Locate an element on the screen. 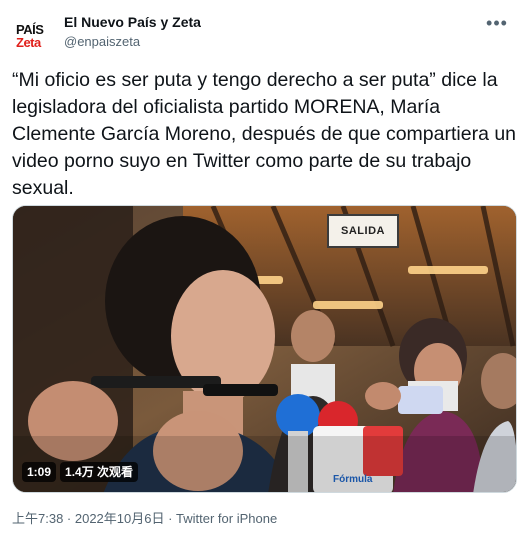  mic-brand-label: Fórmula is located at coordinates (353, 479).